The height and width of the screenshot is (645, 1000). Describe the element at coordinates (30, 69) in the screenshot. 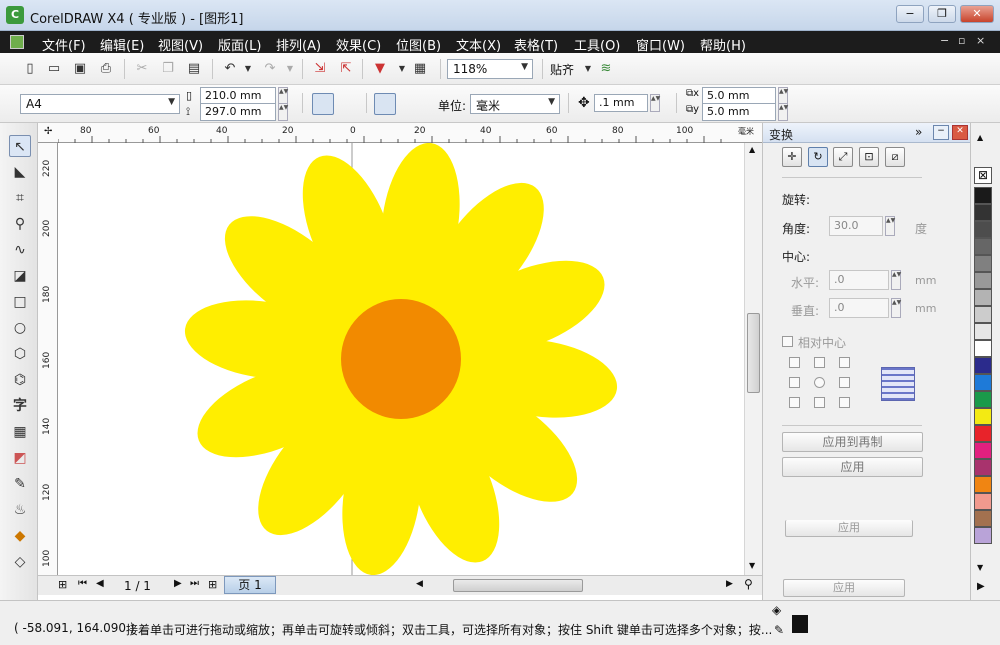

I see `new-document-icon: ▯` at that location.